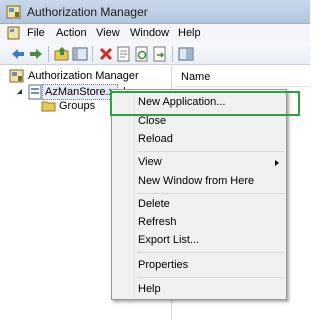 The height and width of the screenshot is (320, 320). What do you see at coordinates (152, 121) in the screenshot?
I see `menu-item-close: Close` at bounding box center [152, 121].